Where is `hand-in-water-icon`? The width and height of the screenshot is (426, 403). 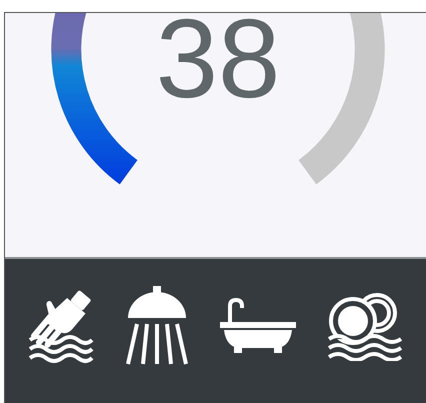
hand-in-water-icon is located at coordinates (61, 326).